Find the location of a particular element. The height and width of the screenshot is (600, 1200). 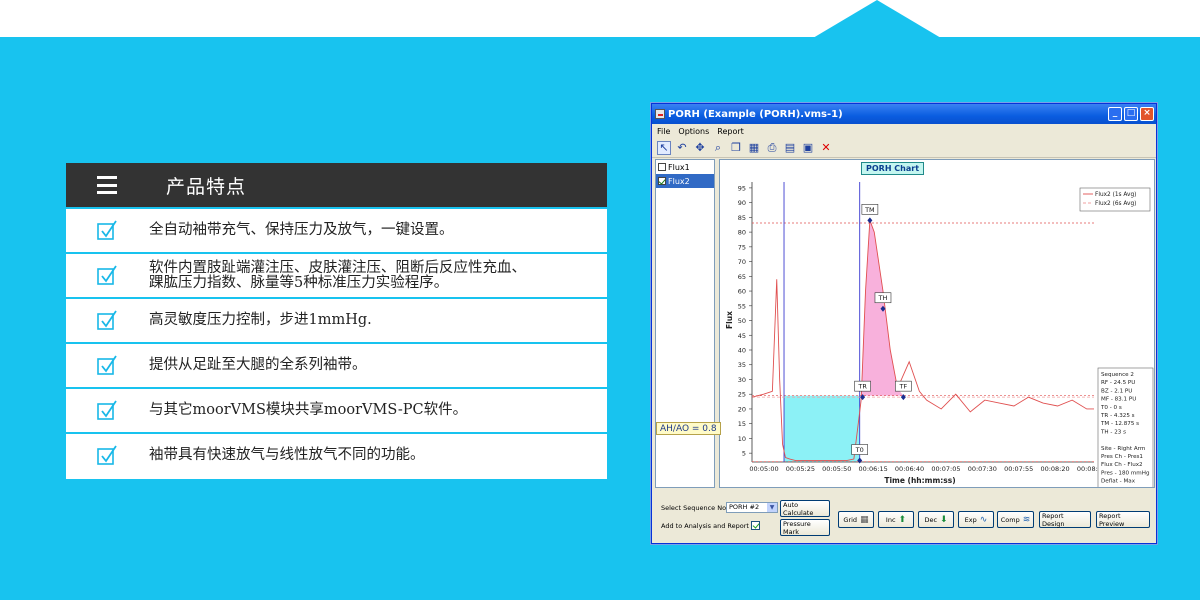

feature-item: 与其它moorVMS模块共享moorVMS-PC软件。 is located at coordinates (336, 409).